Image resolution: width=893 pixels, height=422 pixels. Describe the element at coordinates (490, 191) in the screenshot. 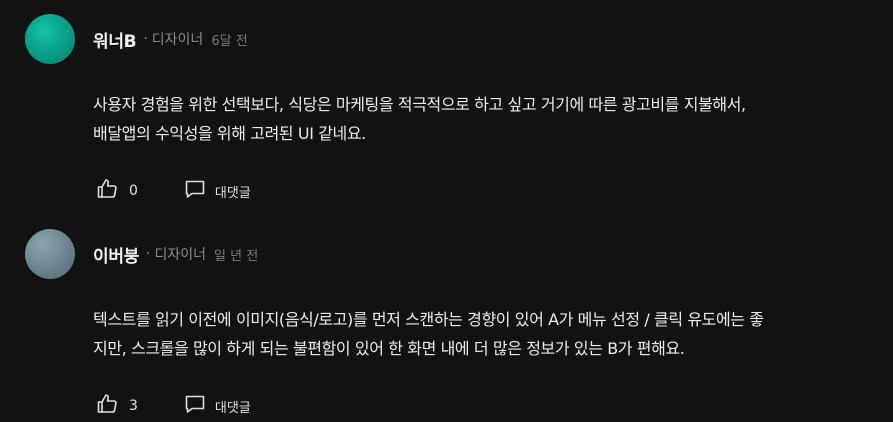

I see `comment-actions: 0 대댓글` at that location.